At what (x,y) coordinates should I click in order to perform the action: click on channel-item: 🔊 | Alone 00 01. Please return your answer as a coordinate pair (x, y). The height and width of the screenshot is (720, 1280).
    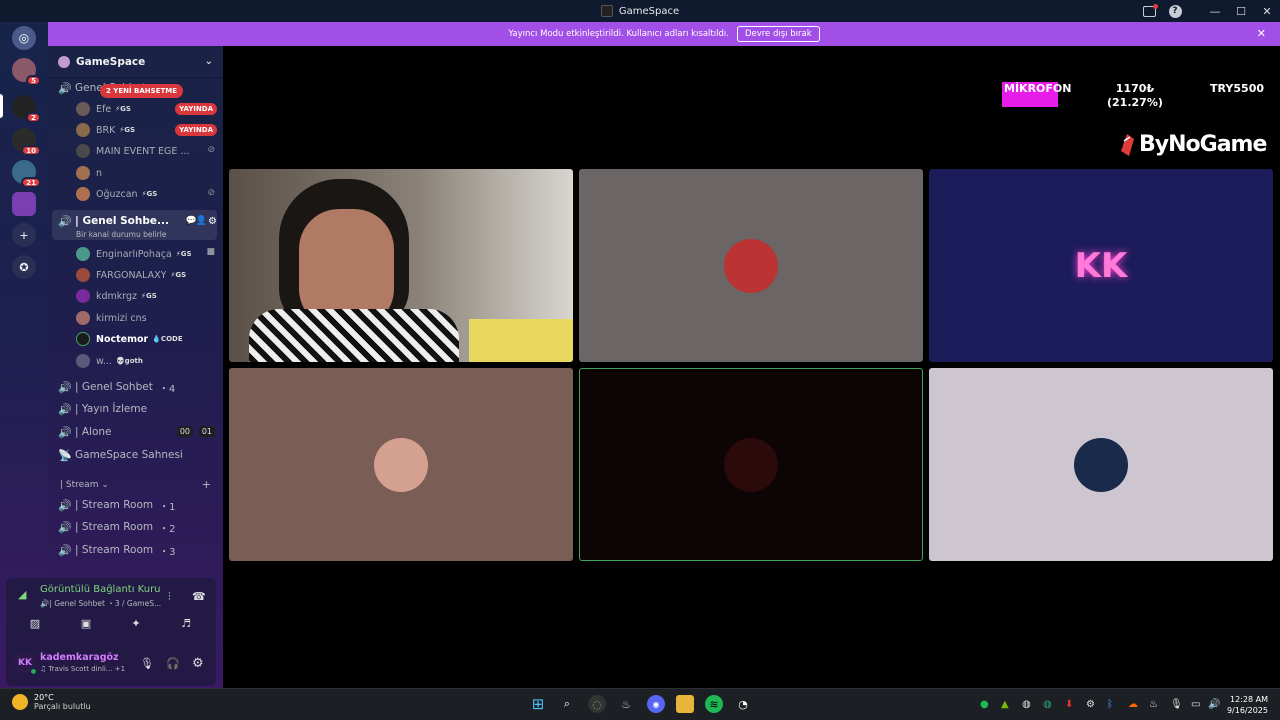
    Looking at the image, I should click on (135, 432).